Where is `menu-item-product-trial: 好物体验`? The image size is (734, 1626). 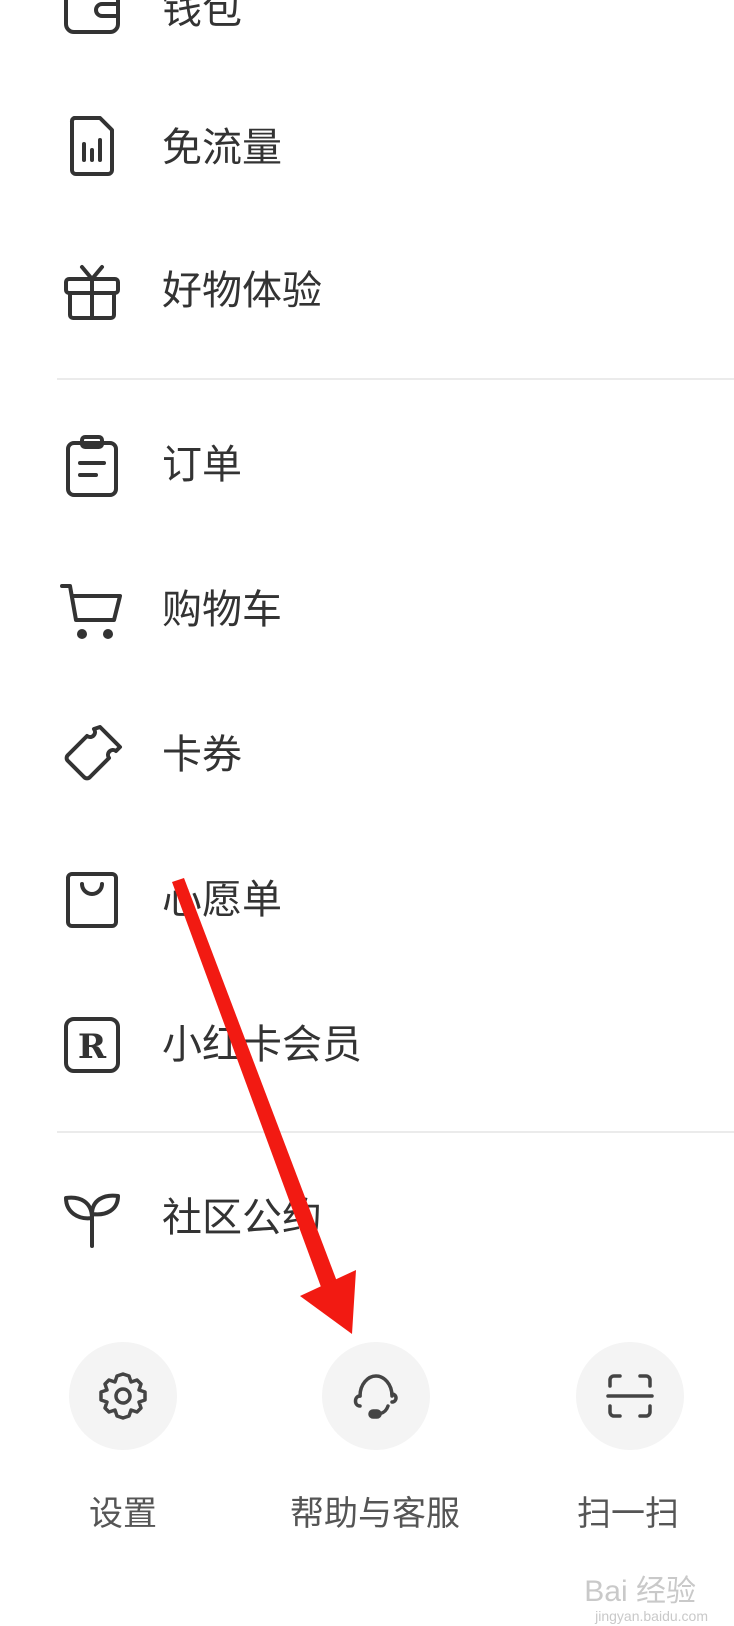 menu-item-product-trial: 好物体验 is located at coordinates (367, 291).